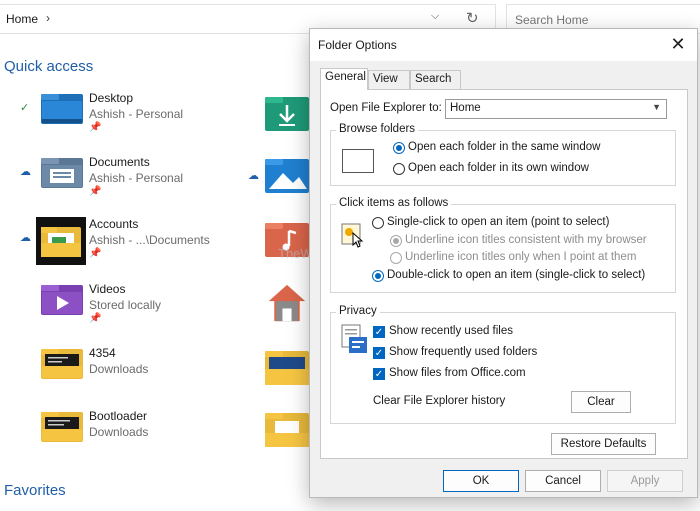 Image resolution: width=700 pixels, height=511 pixels. Describe the element at coordinates (358, 311) in the screenshot. I see `group-title: Privacy` at that location.